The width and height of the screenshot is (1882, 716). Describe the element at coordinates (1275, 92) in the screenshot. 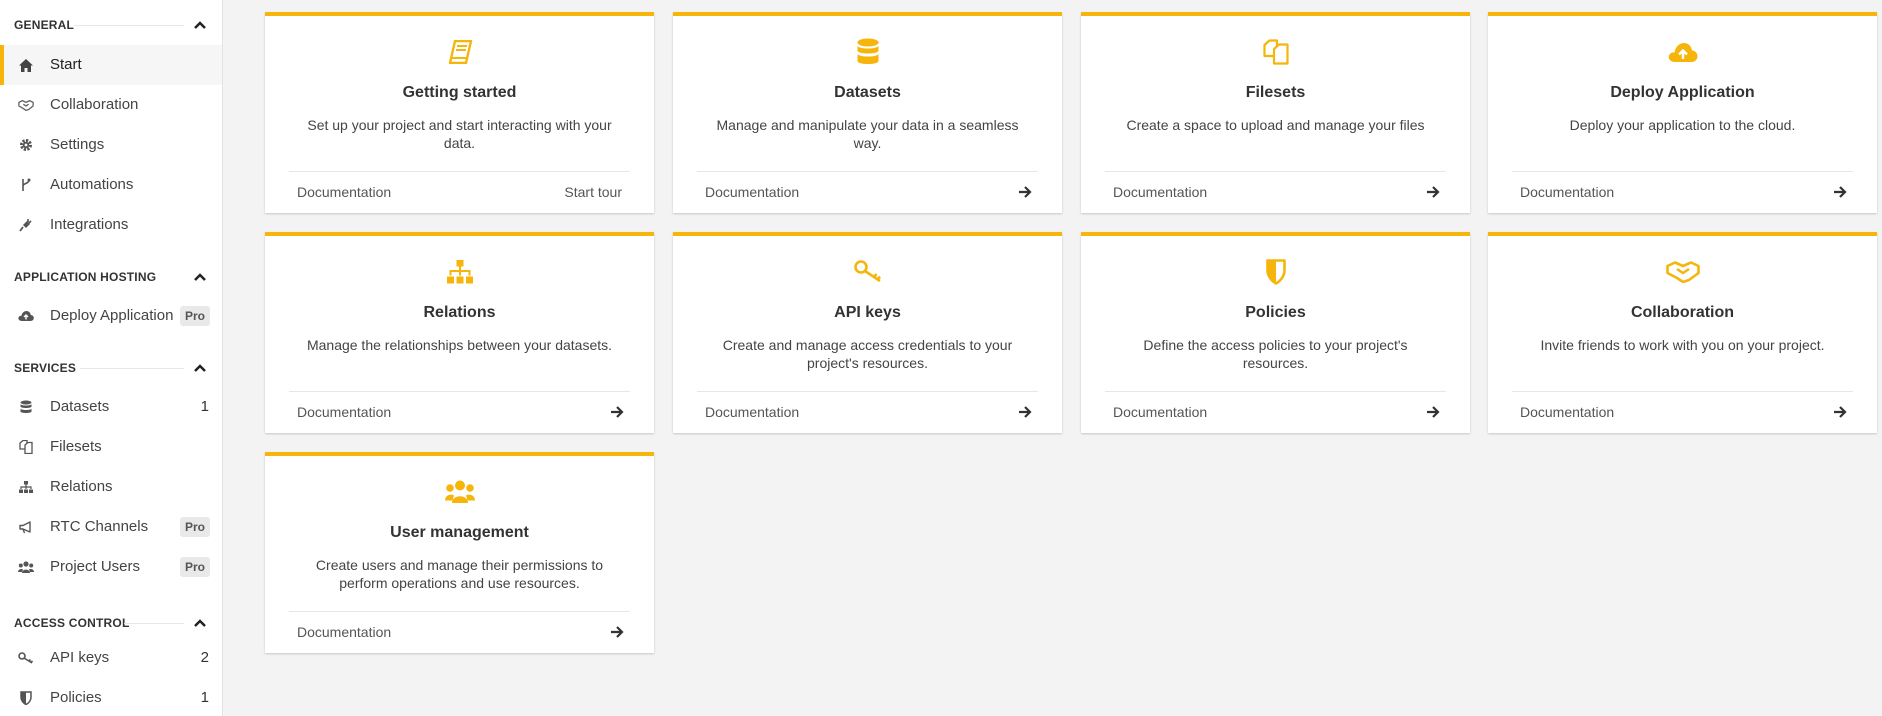

I see `card-title: Filesets` at that location.